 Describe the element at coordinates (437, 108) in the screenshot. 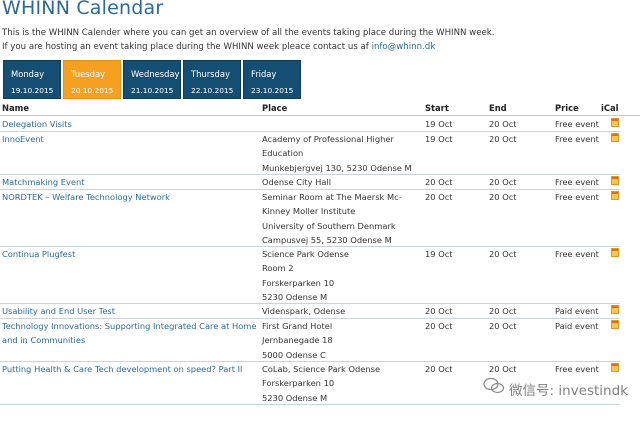

I see `column-header-start: Start` at that location.